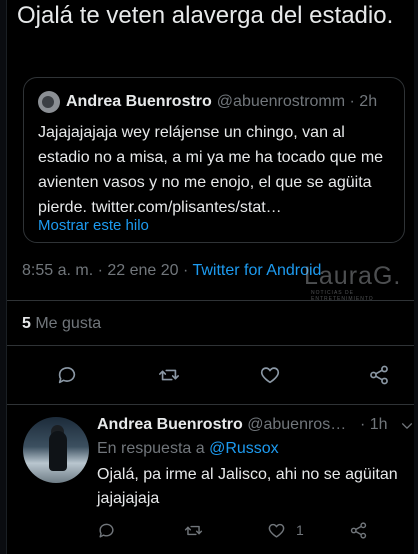 This screenshot has width=418, height=554. I want to click on reply-reply-button, so click(106, 530).